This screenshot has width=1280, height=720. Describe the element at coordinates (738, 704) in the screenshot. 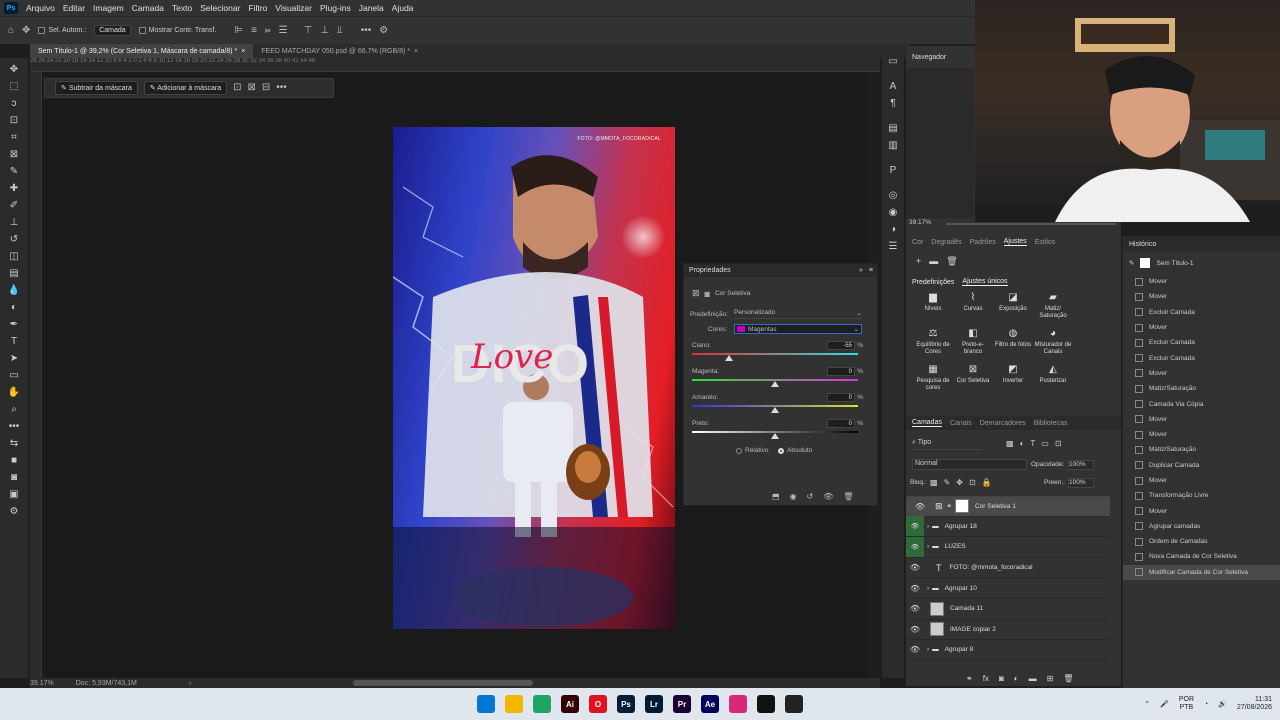

I see `taskbar-app-instagram-icon` at that location.